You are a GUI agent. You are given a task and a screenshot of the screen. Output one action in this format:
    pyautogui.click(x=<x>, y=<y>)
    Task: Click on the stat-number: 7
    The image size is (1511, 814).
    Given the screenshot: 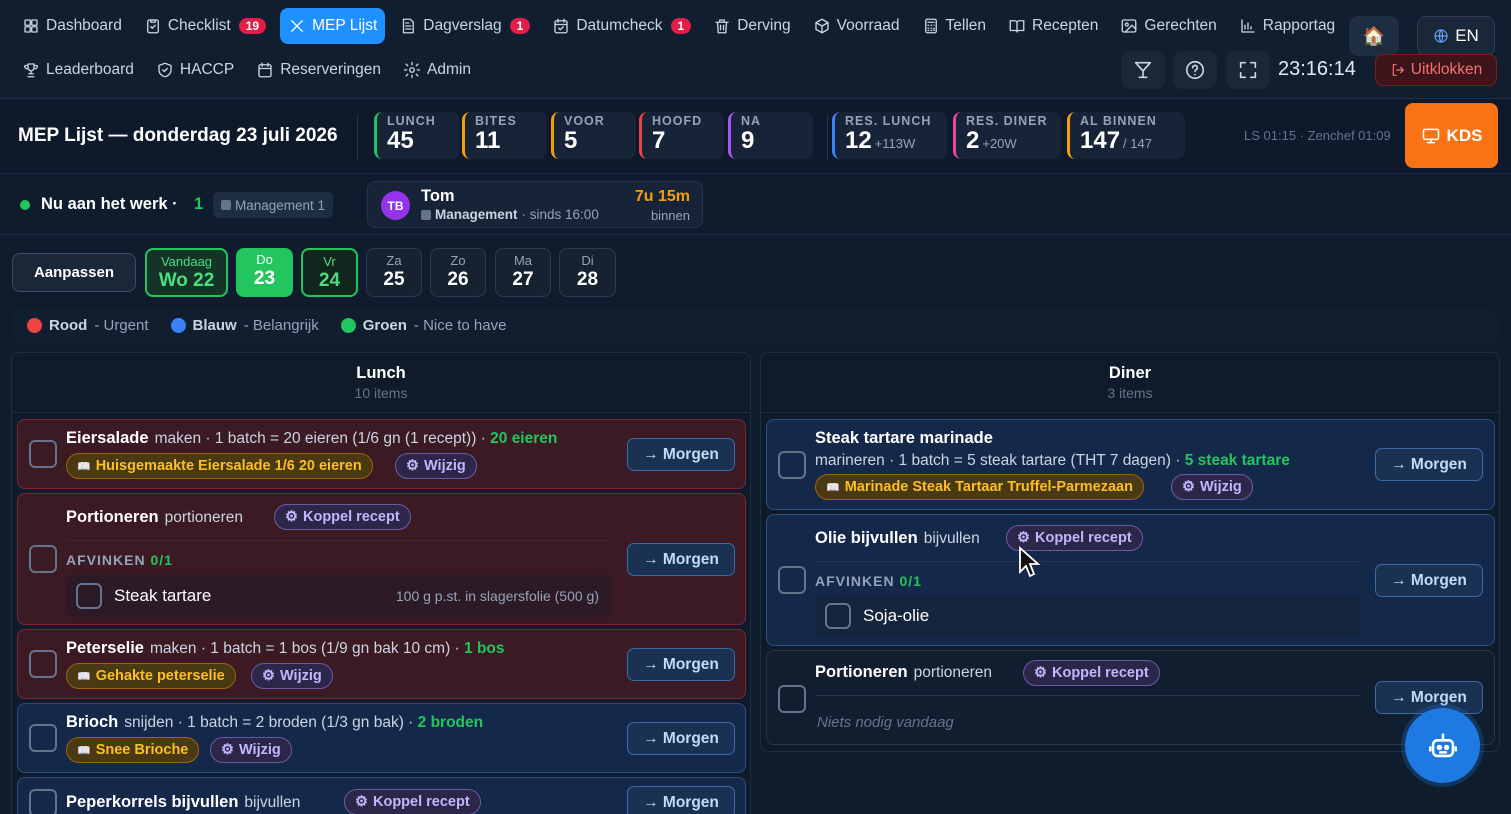 What is the action you would take?
    pyautogui.click(x=659, y=140)
    